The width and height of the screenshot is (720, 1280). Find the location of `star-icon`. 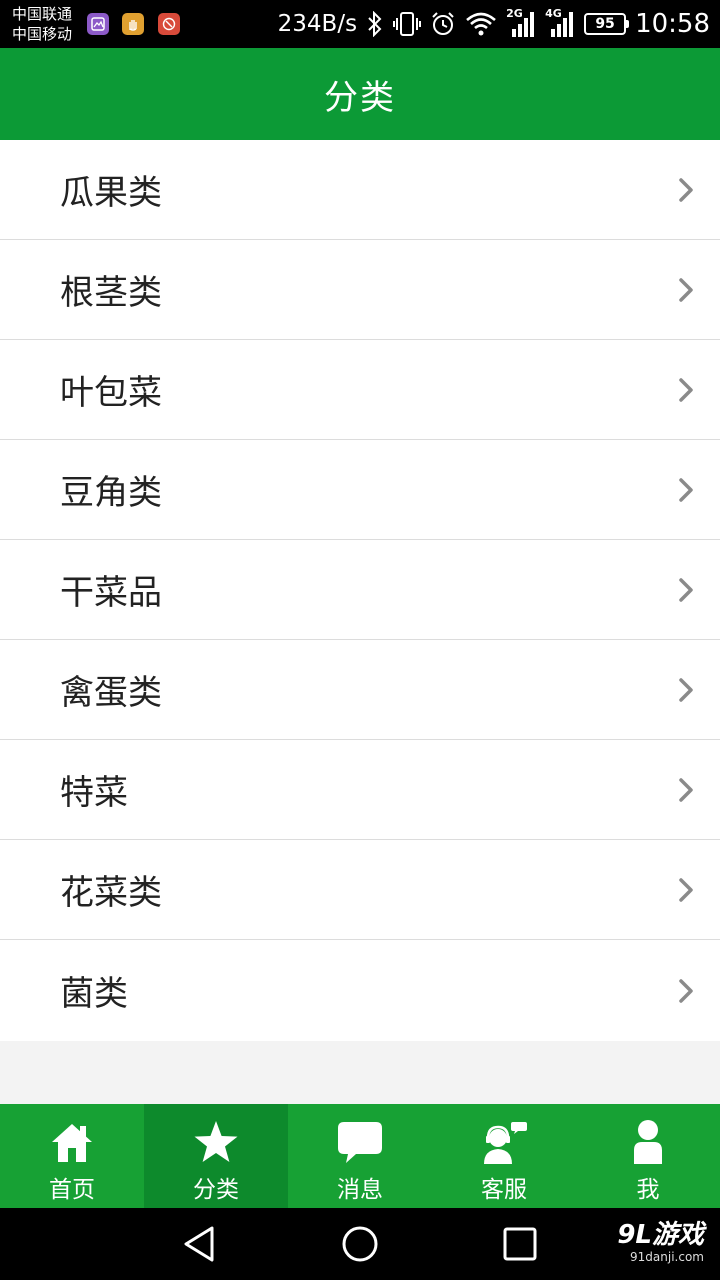

star-icon is located at coordinates (216, 1141).